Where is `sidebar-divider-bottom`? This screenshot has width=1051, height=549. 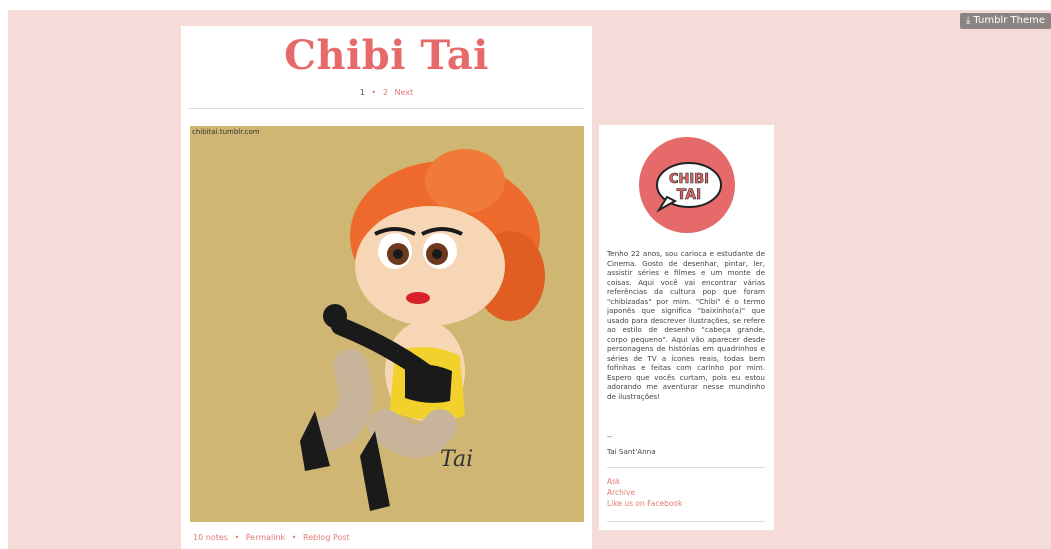 sidebar-divider-bottom is located at coordinates (686, 521).